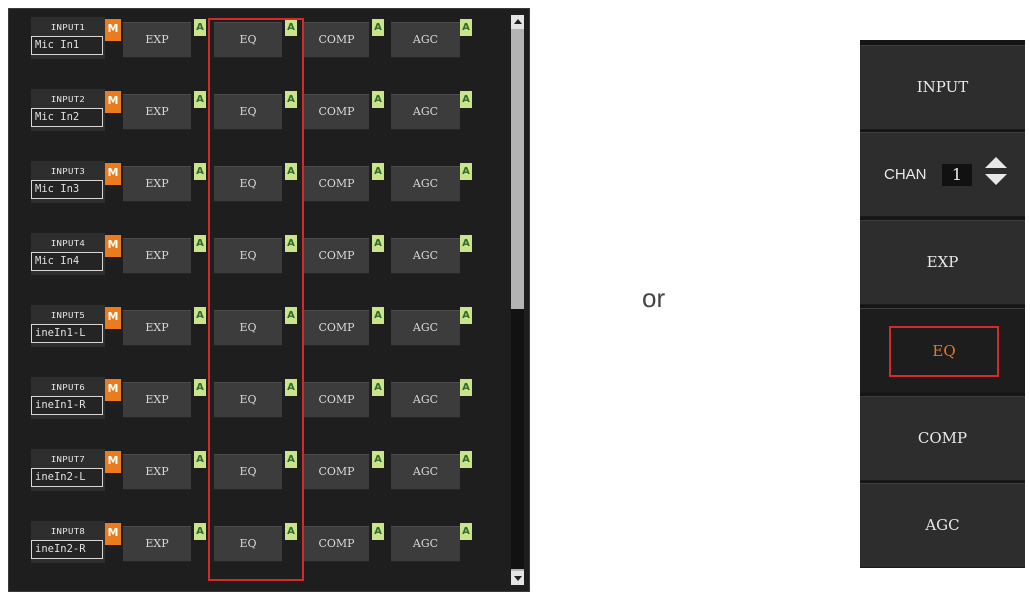 The height and width of the screenshot is (596, 1030). I want to click on input-name-field: ineIn2-R, so click(67, 549).